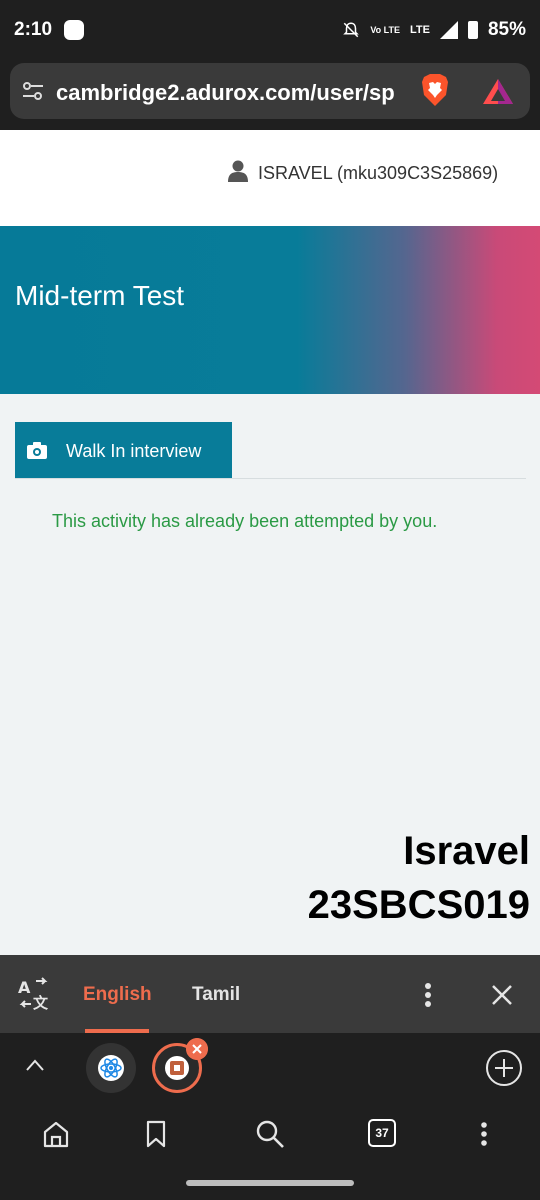 This screenshot has height=1200, width=540. Describe the element at coordinates (37, 450) in the screenshot. I see `camera-icon` at that location.